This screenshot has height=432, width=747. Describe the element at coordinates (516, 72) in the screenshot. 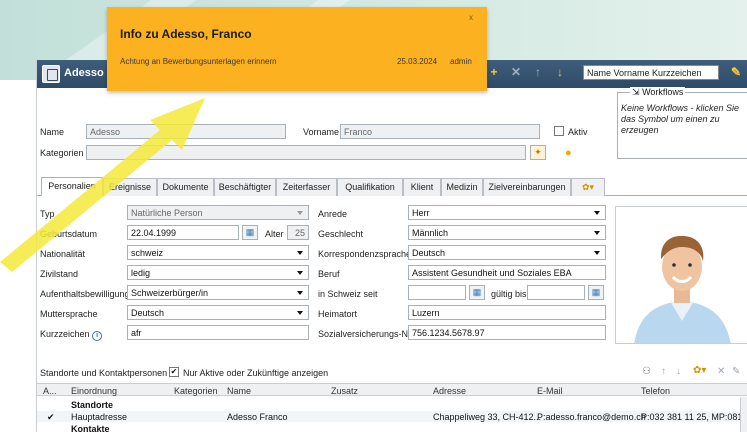

I see `delete-icon: ✕` at that location.